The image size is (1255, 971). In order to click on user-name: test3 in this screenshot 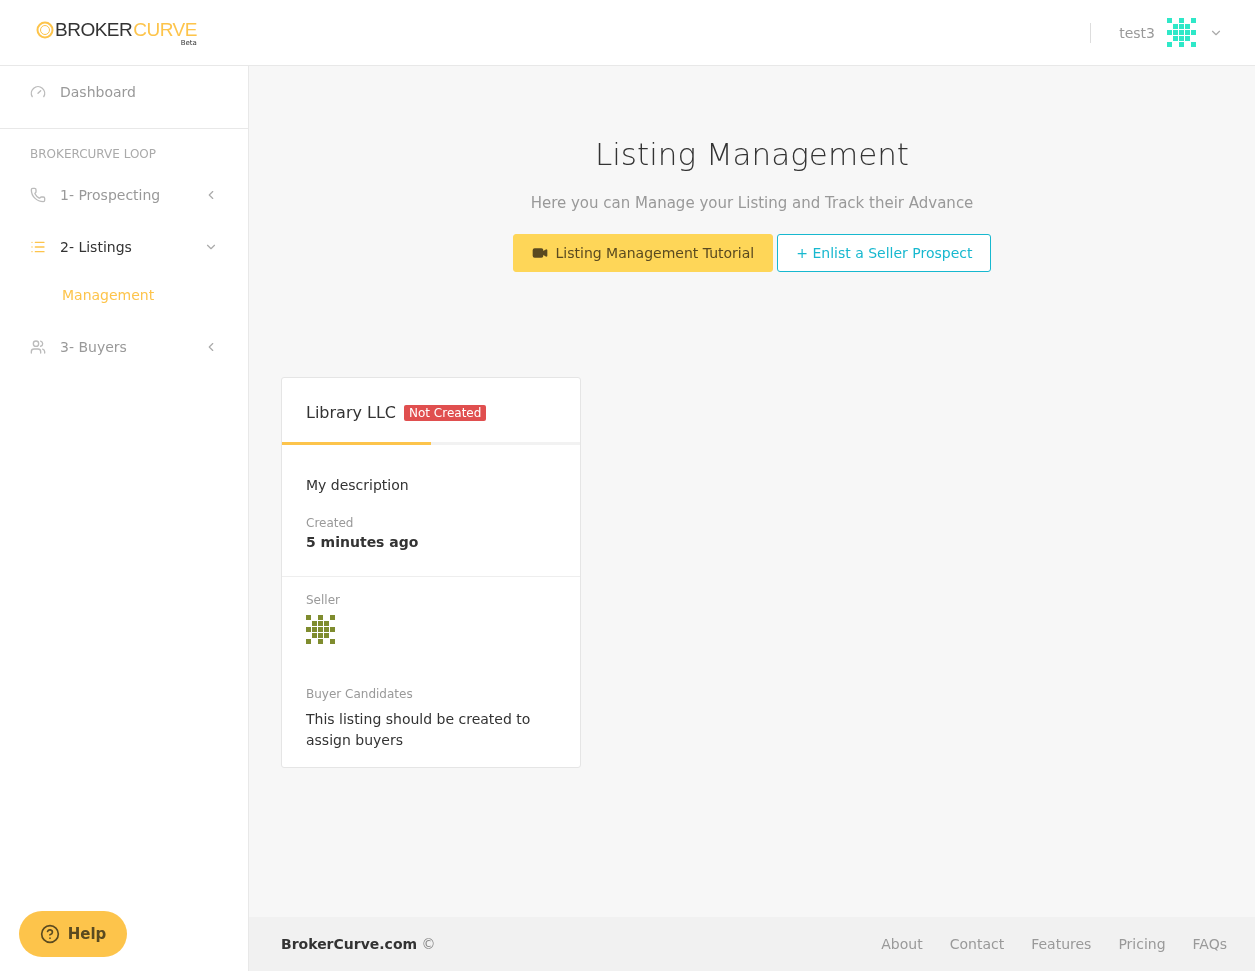, I will do `click(1137, 32)`.